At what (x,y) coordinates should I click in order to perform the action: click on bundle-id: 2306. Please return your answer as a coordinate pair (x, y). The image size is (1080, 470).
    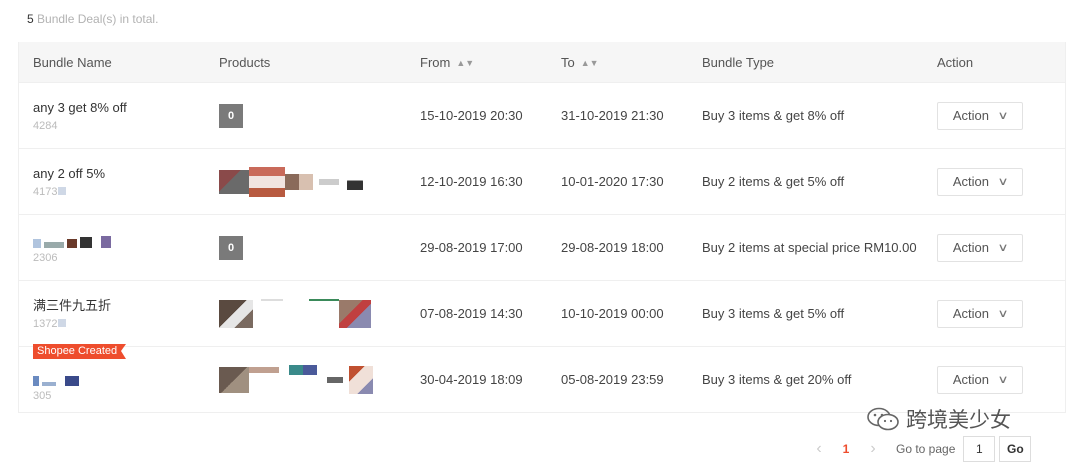
    Looking at the image, I should click on (45, 257).